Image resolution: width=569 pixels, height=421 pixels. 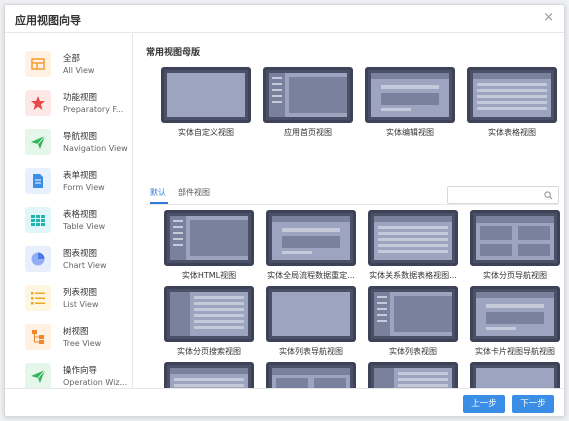 I want to click on sidebar-item-7: 列表视图 List View, so click(x=78, y=300).